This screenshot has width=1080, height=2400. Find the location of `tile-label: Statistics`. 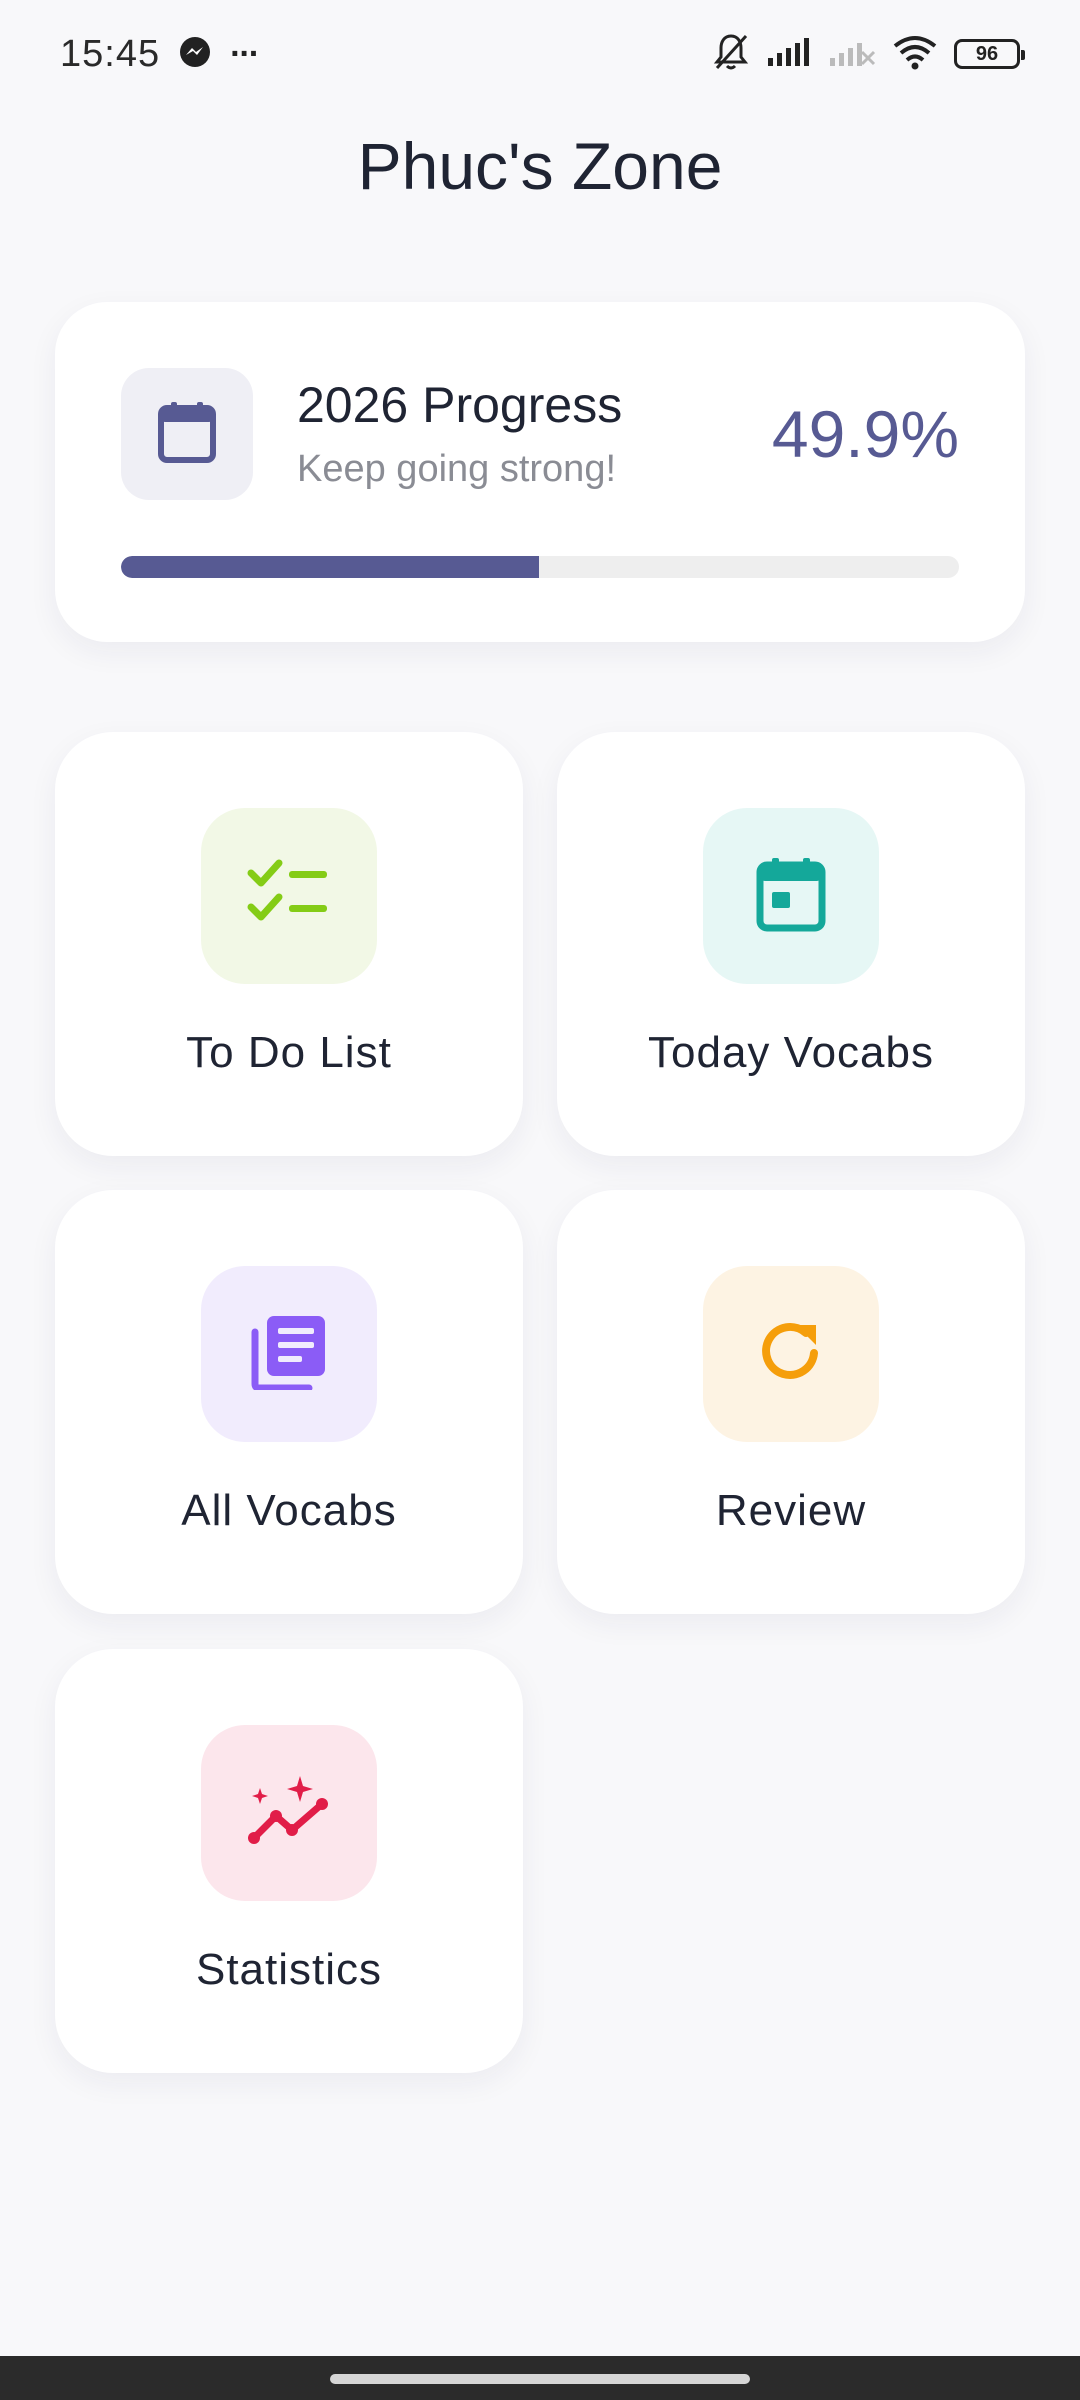

tile-label: Statistics is located at coordinates (289, 1969).